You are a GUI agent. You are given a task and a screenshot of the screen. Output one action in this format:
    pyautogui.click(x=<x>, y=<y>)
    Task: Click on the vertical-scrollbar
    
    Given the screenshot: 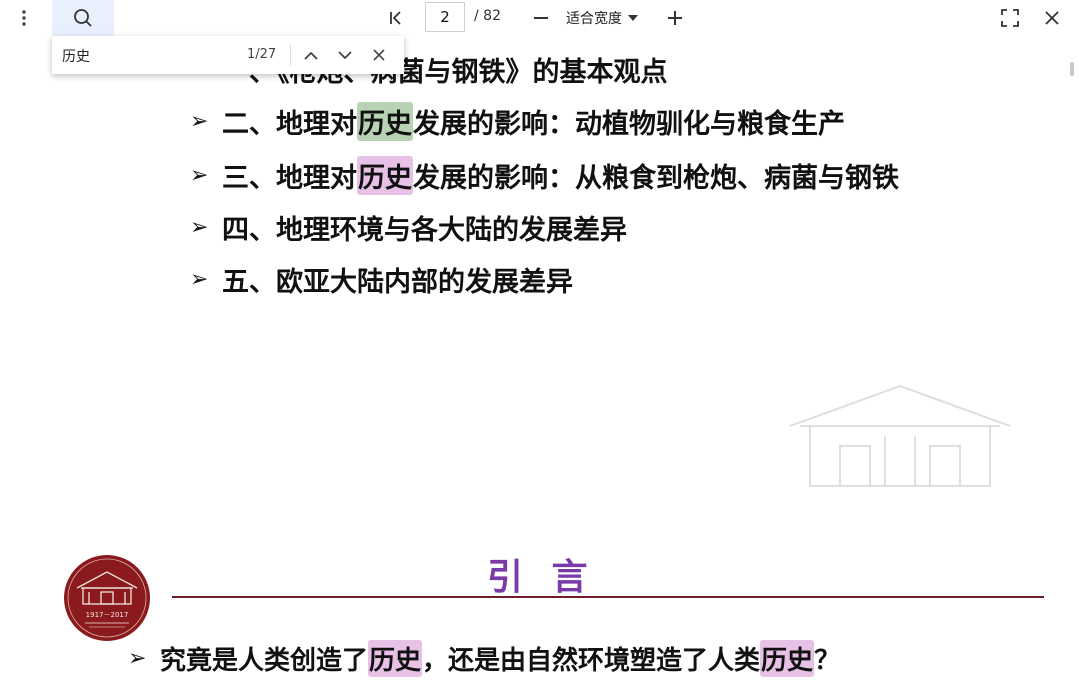 What is the action you would take?
    pyautogui.click(x=1072, y=365)
    